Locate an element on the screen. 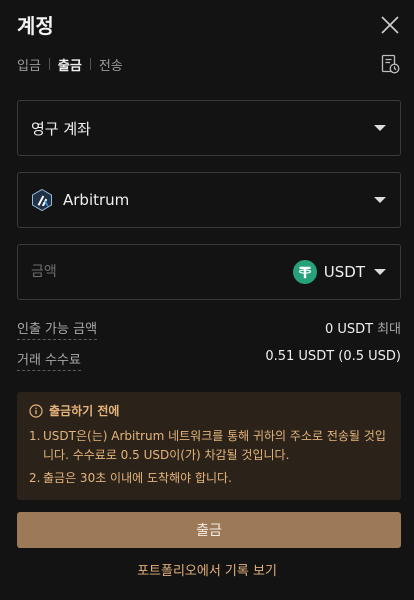 The height and width of the screenshot is (600, 414). tab-transfer: 전송 is located at coordinates (111, 64).